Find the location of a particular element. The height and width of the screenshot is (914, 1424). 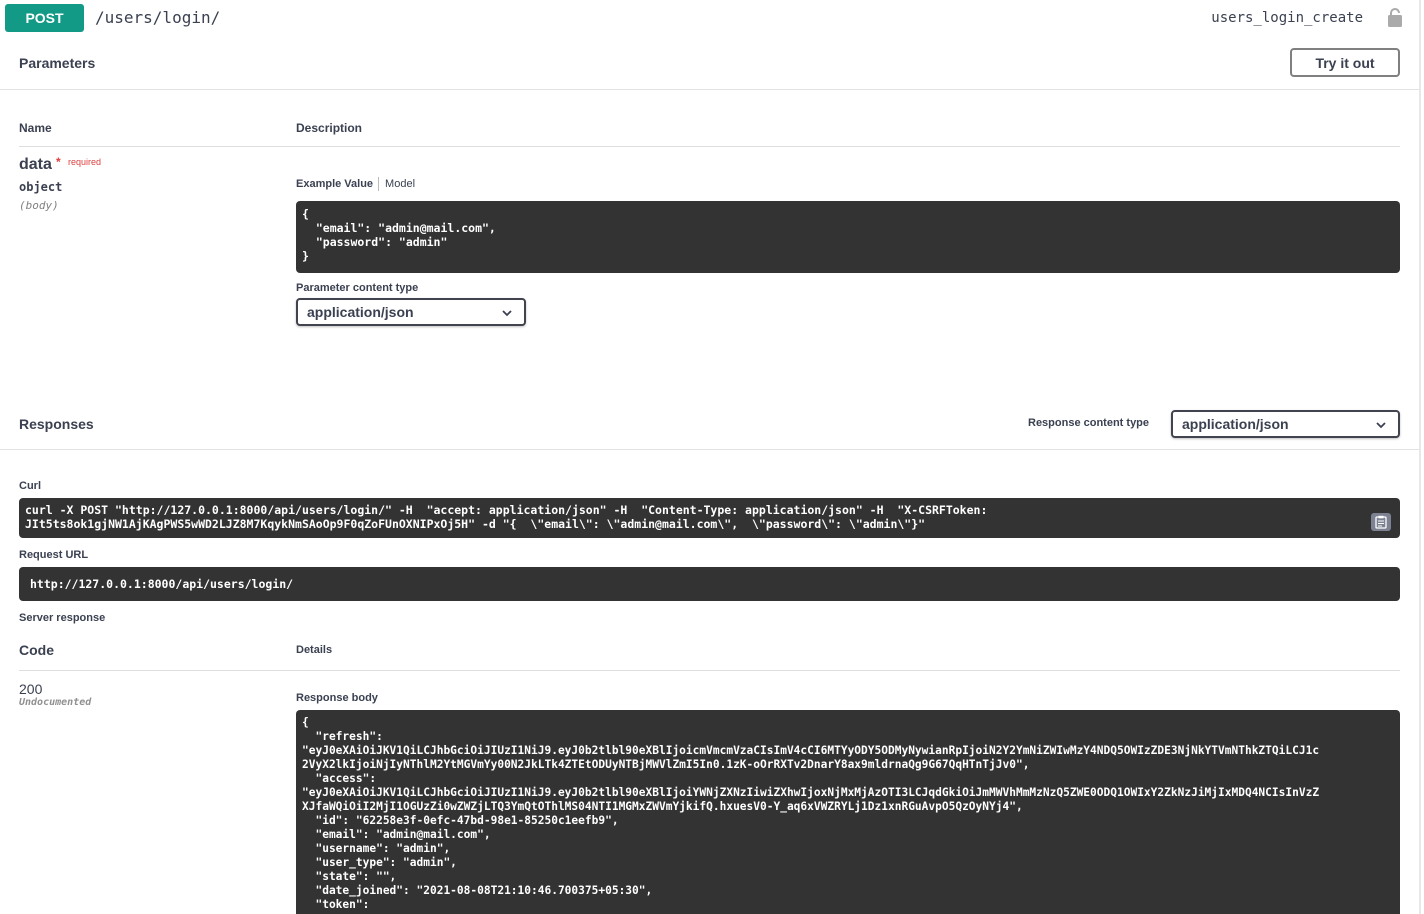

parameters-header: Parameters Try it out is located at coordinates (709, 63).